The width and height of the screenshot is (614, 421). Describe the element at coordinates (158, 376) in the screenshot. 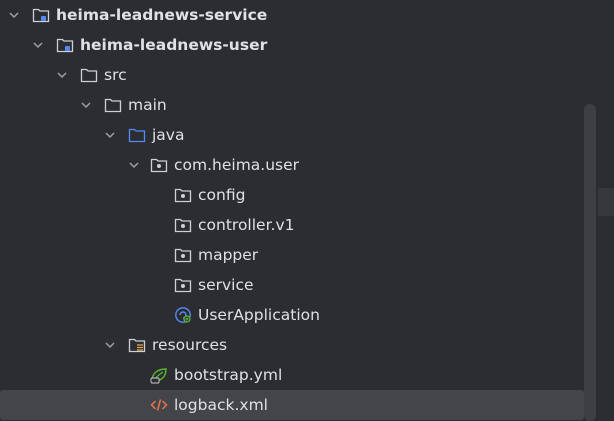

I see `spring-yaml-icon` at that location.